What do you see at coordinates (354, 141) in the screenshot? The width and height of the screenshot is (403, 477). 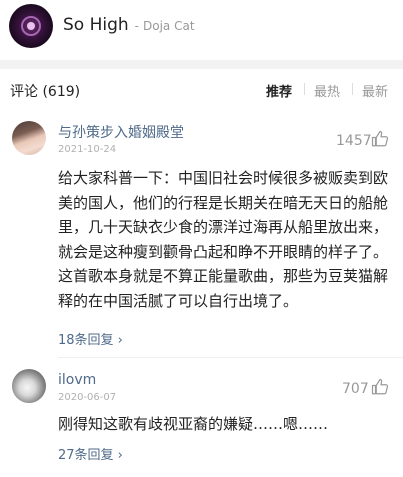 I see `like-count: 1457` at bounding box center [354, 141].